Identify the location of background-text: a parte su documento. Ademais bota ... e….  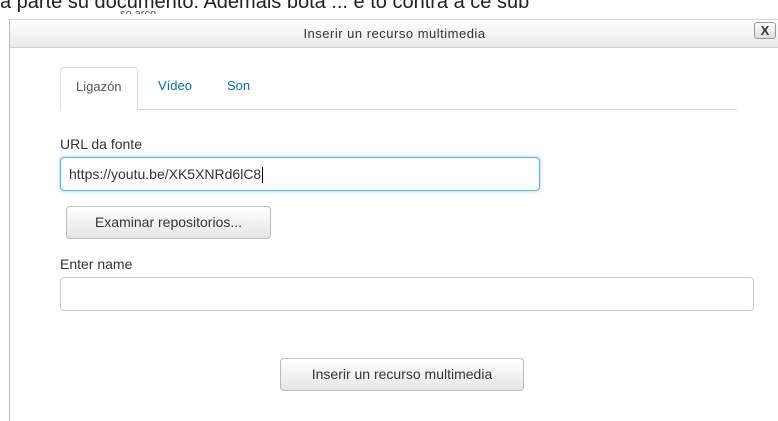
(265, 6).